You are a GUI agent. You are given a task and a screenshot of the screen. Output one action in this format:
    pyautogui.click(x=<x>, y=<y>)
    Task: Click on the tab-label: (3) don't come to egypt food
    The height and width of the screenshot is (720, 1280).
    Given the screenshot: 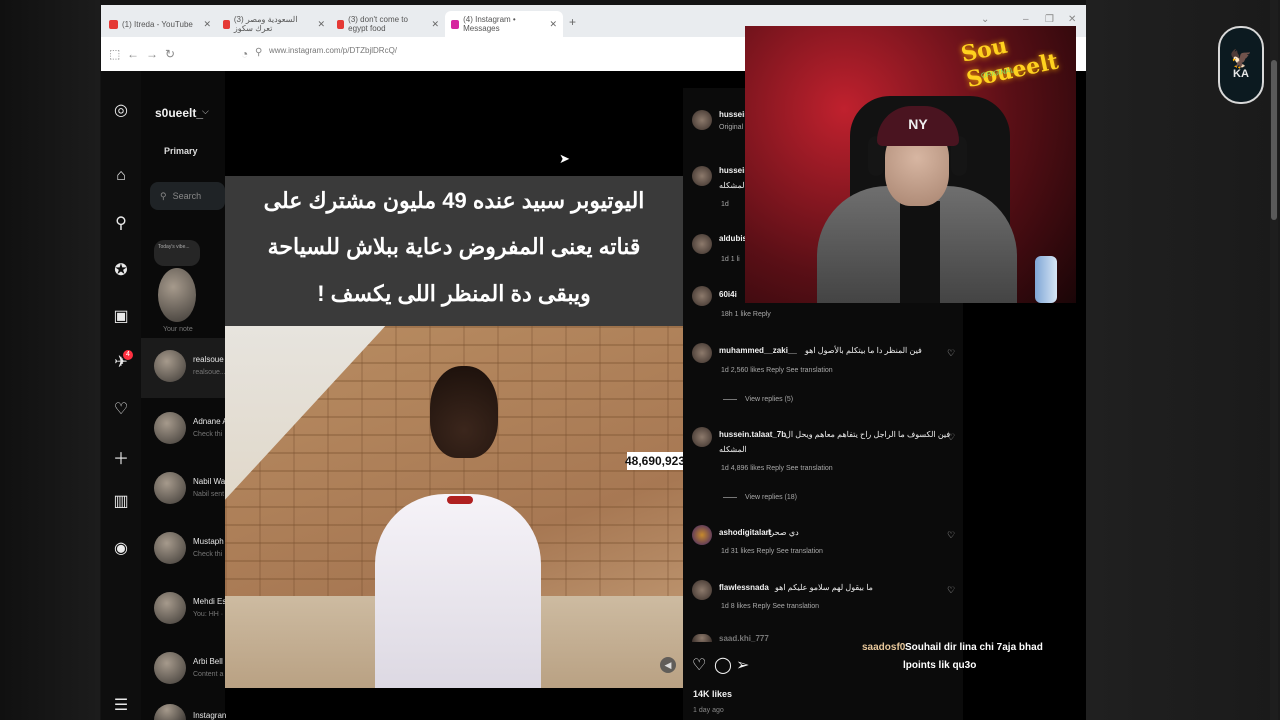 What is the action you would take?
    pyautogui.click(x=378, y=24)
    